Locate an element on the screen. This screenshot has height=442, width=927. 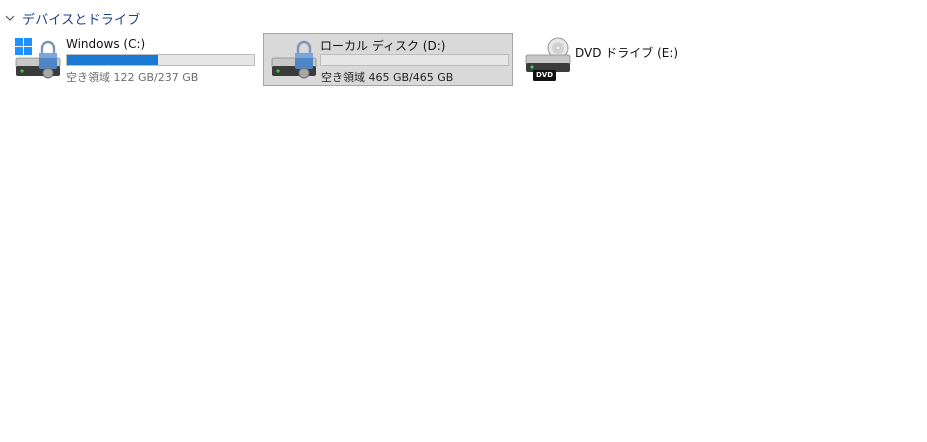
section-title: デバイスとドライブ is located at coordinates (81, 20).